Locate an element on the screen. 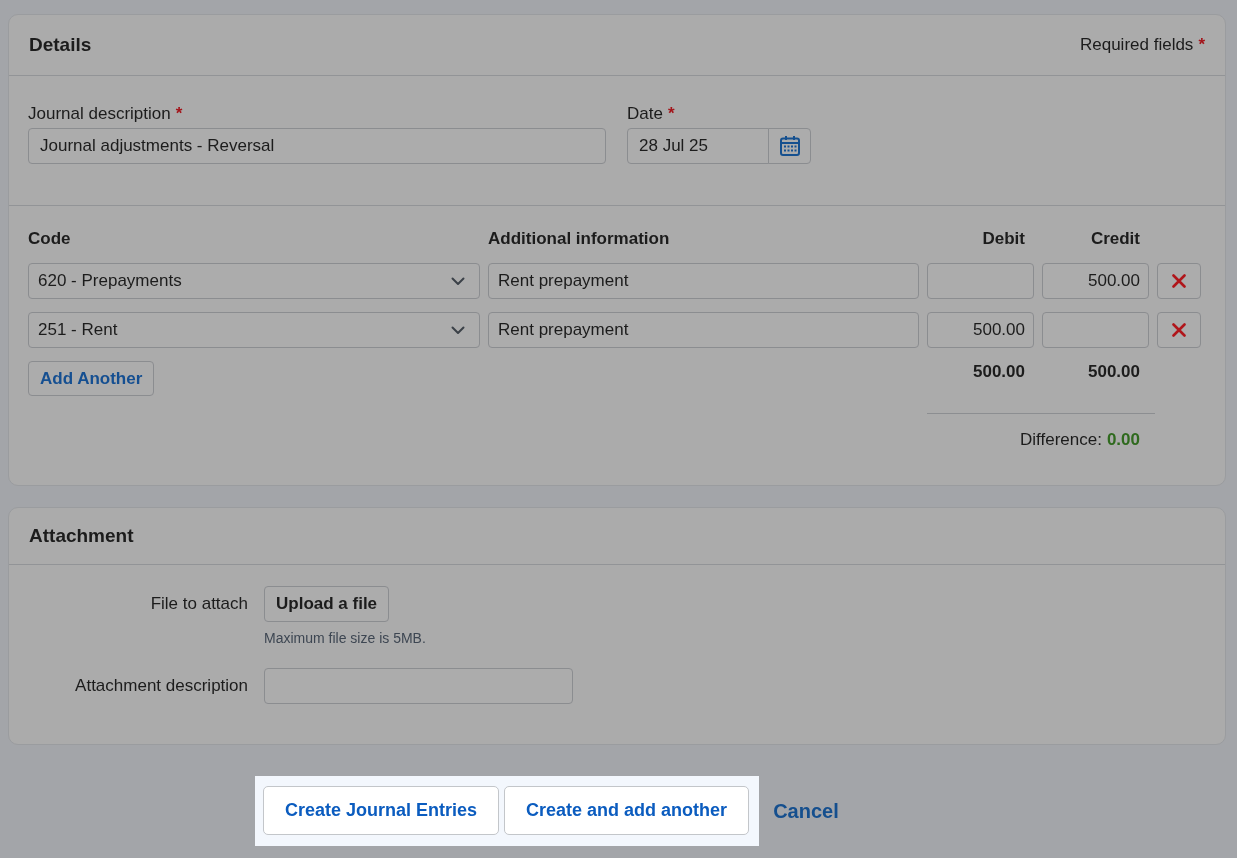  calendar-icon is located at coordinates (789, 146).